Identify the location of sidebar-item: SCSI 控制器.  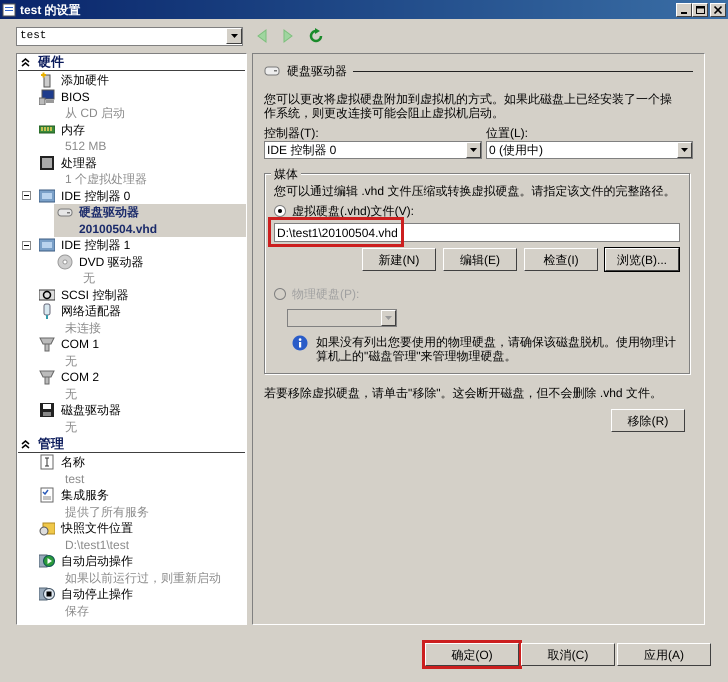
(94, 294).